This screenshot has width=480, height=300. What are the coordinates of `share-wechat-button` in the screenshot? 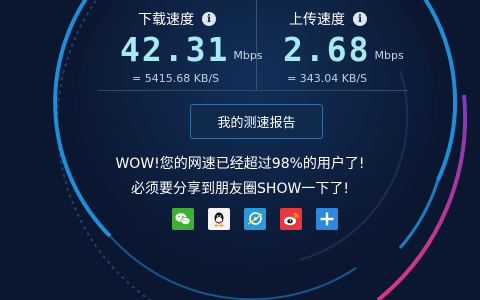 It's located at (183, 219).